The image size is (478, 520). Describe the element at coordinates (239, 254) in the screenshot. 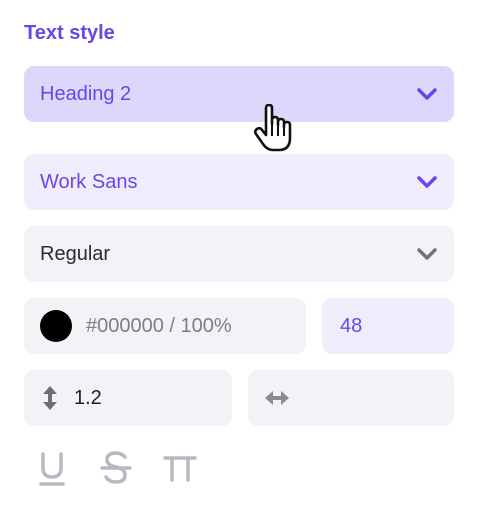

I see `font-weight-select: Regular` at that location.